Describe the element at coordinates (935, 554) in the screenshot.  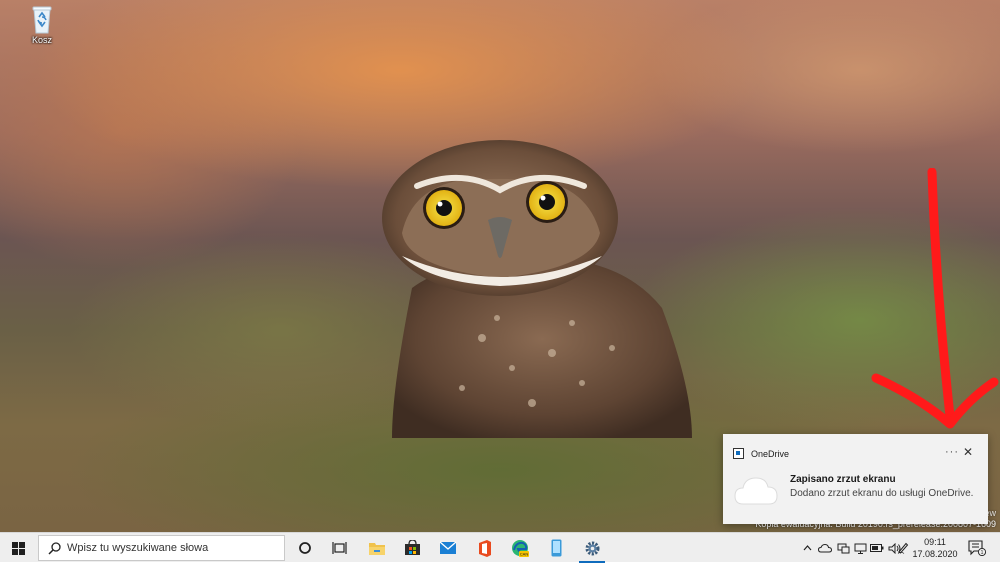
I see `clock-date: 17.08.2020` at that location.